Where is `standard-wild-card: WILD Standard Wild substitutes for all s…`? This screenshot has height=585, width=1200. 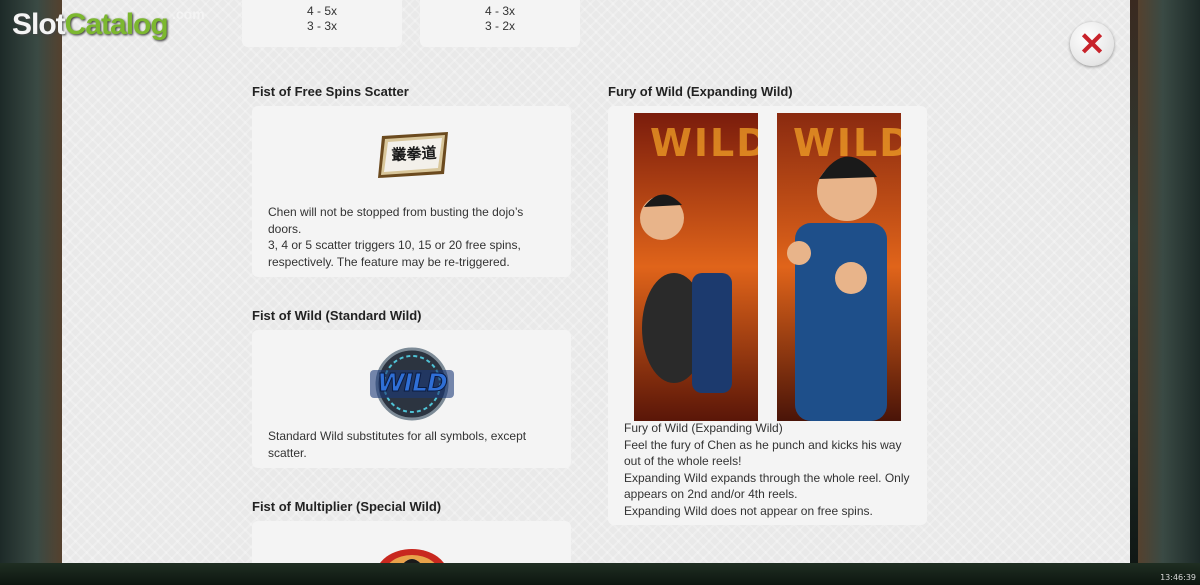
standard-wild-card: WILD Standard Wild substitutes for all s… is located at coordinates (411, 399).